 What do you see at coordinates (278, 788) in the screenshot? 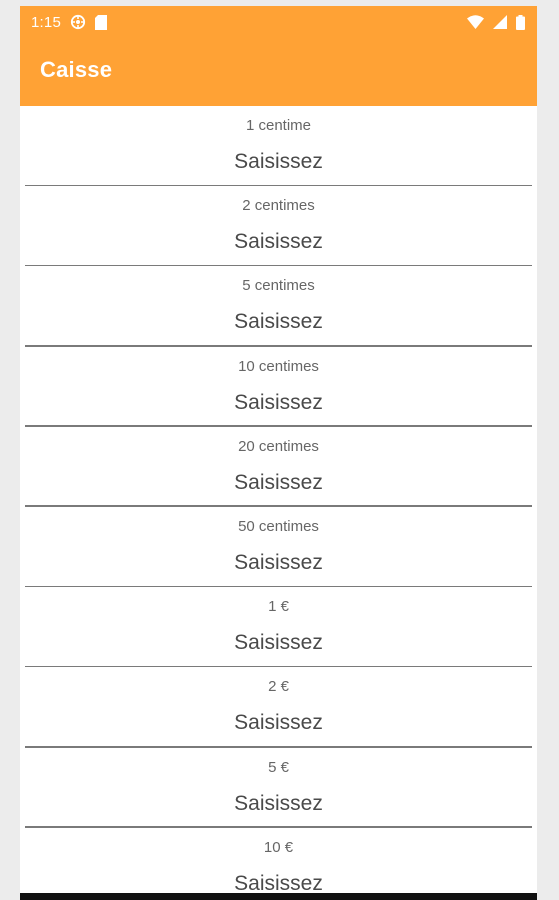
I see `denomination-row: 5 €` at bounding box center [278, 788].